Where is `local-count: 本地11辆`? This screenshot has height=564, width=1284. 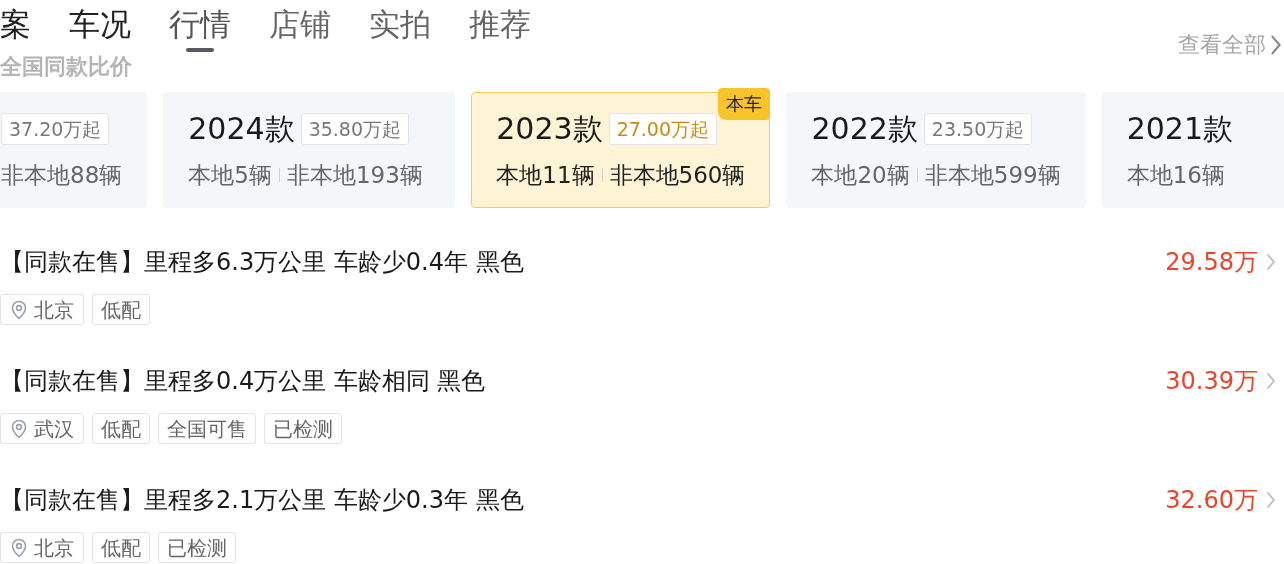 local-count: 本地11辆 is located at coordinates (545, 175).